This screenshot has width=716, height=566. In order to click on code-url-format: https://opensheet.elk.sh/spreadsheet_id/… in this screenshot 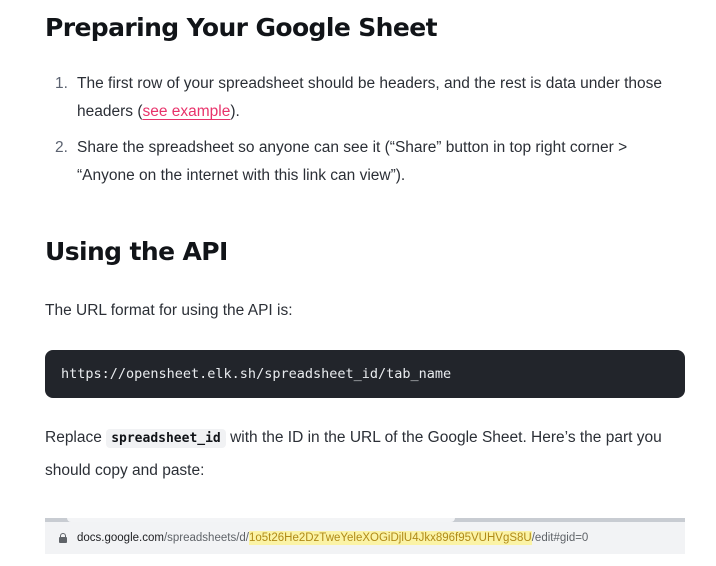, I will do `click(256, 374)`.